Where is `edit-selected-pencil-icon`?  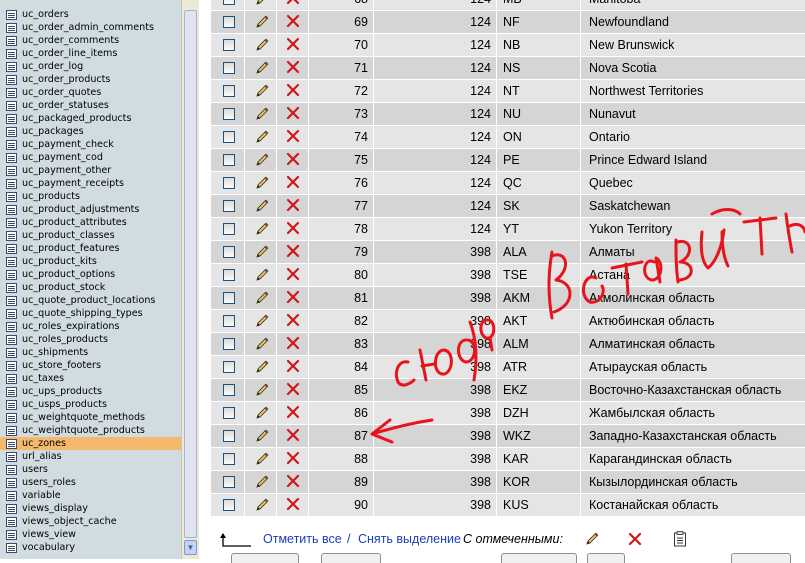
edit-selected-pencil-icon is located at coordinates (592, 539).